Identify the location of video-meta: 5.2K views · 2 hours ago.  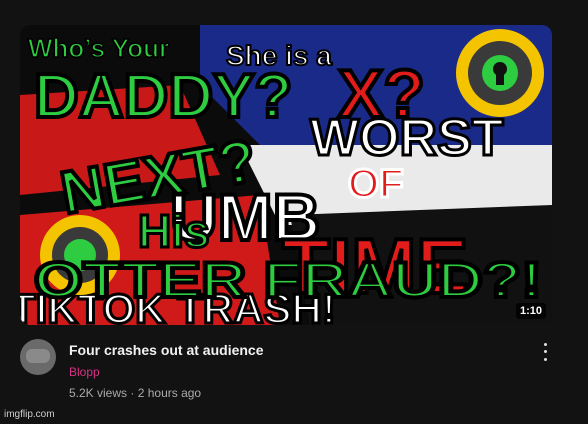
(135, 393).